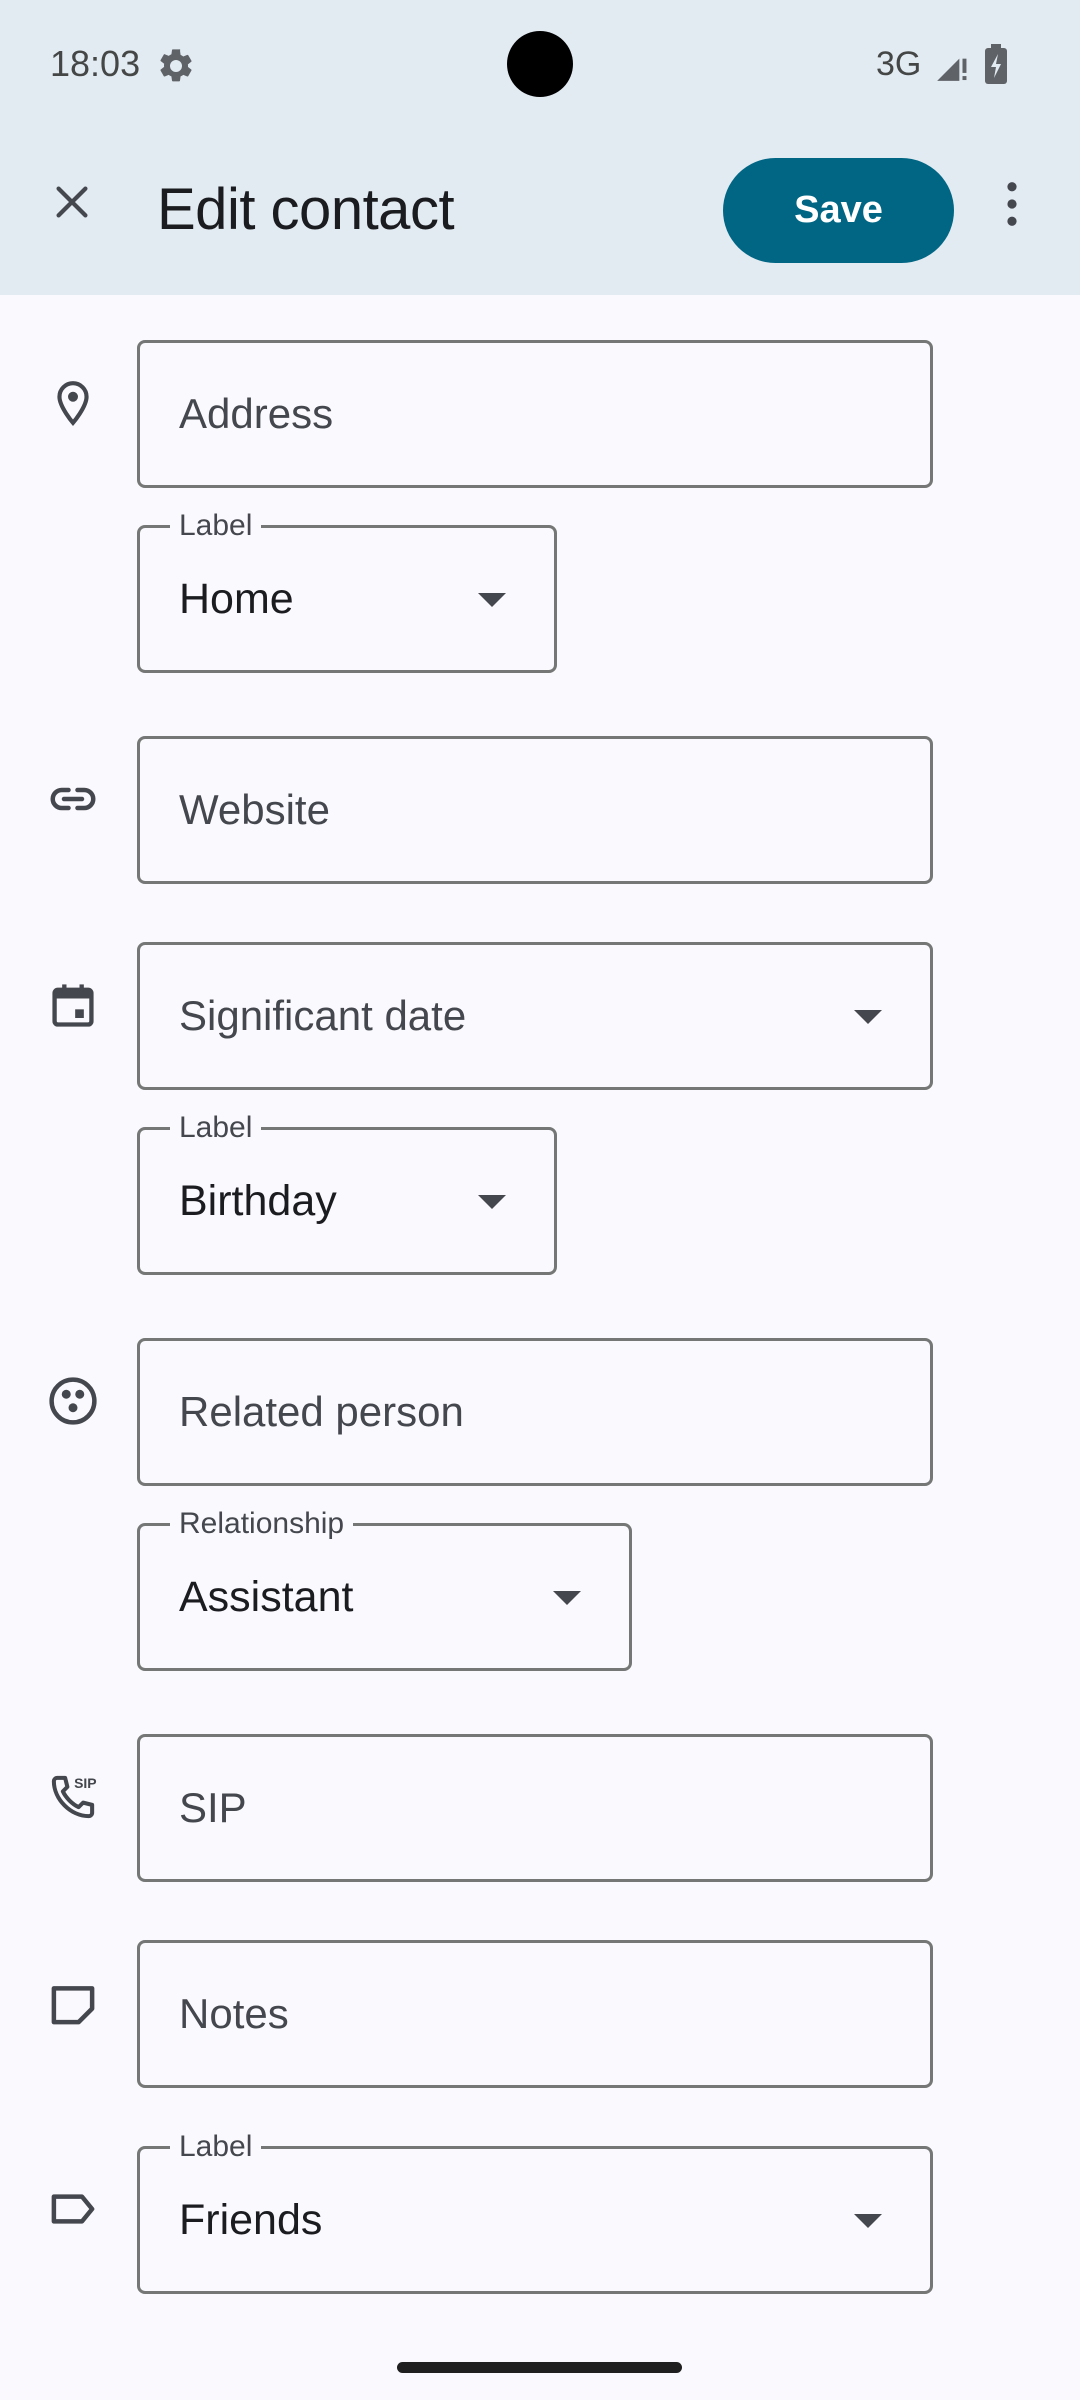  I want to click on notes-placeholder: Notes, so click(234, 2013).